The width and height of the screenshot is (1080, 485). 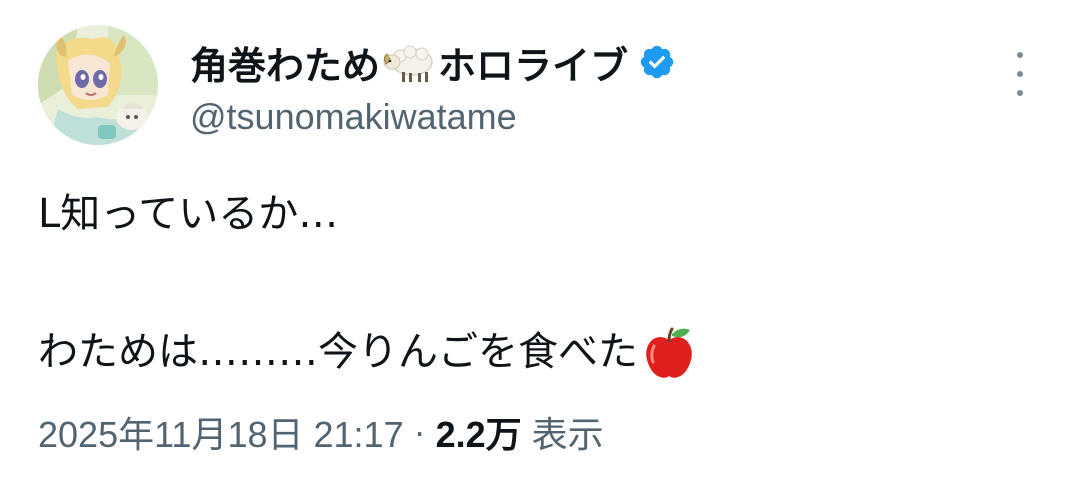 What do you see at coordinates (433, 117) in the screenshot?
I see `author-handle: @tsunomakiwatame` at bounding box center [433, 117].